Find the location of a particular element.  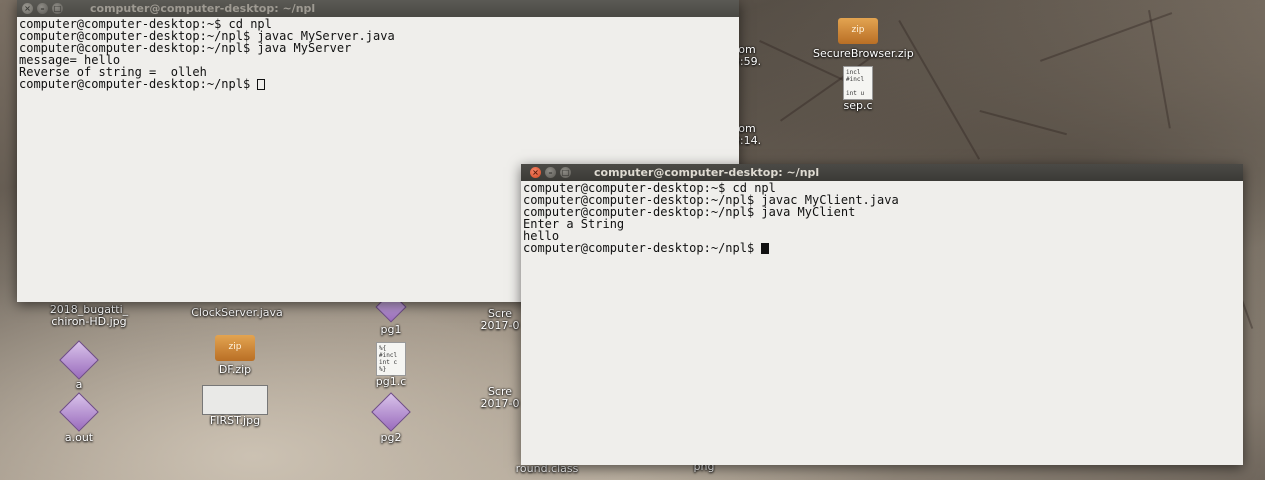

server-terminal-titlebar: × – □ computer@computer-desktop: ~/npl is located at coordinates (378, 8).